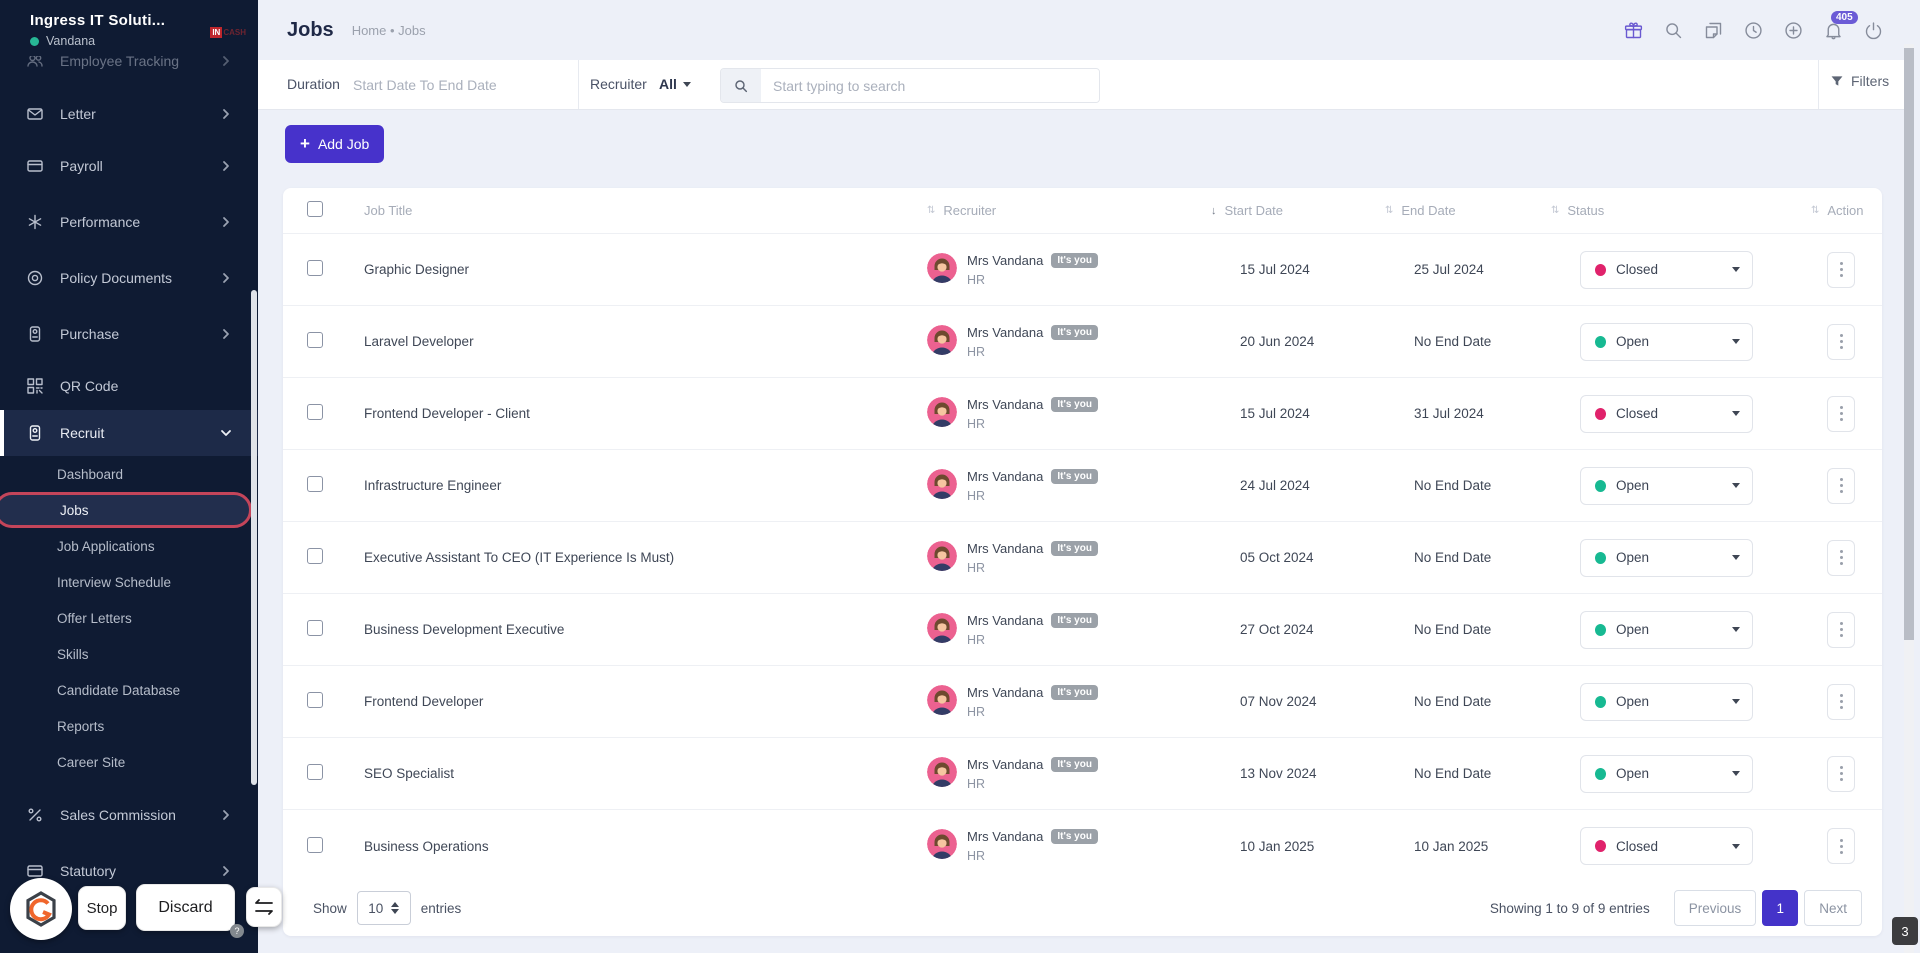  What do you see at coordinates (129, 166) in the screenshot?
I see `sidebar-item-payroll: Payroll` at bounding box center [129, 166].